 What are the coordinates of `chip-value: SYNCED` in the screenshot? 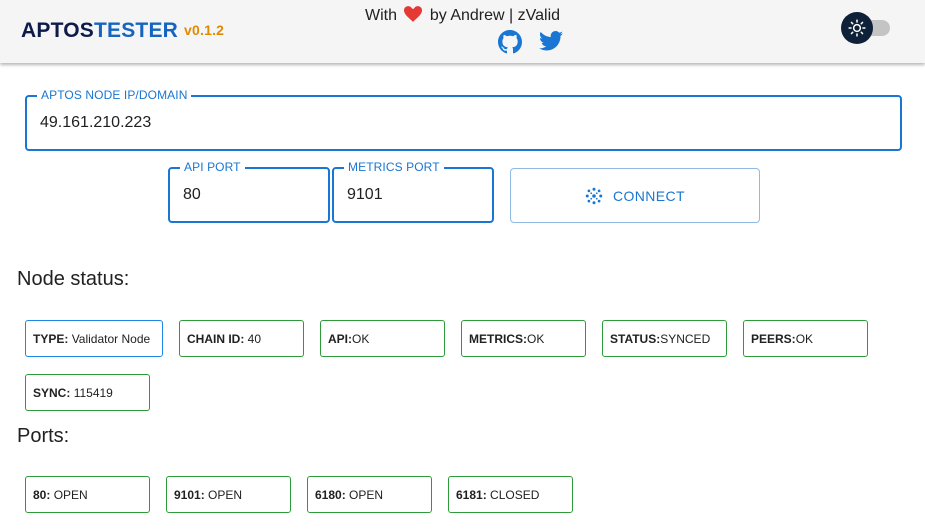 It's located at (685, 338).